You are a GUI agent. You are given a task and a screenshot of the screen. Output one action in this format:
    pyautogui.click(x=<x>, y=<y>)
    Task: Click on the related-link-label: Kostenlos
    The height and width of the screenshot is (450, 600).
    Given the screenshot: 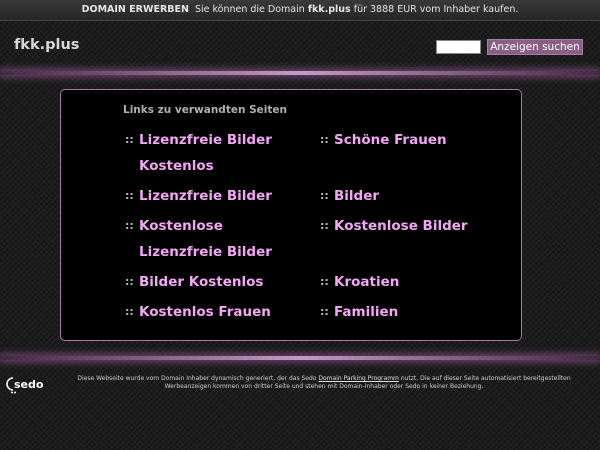 What is the action you would take?
    pyautogui.click(x=176, y=166)
    